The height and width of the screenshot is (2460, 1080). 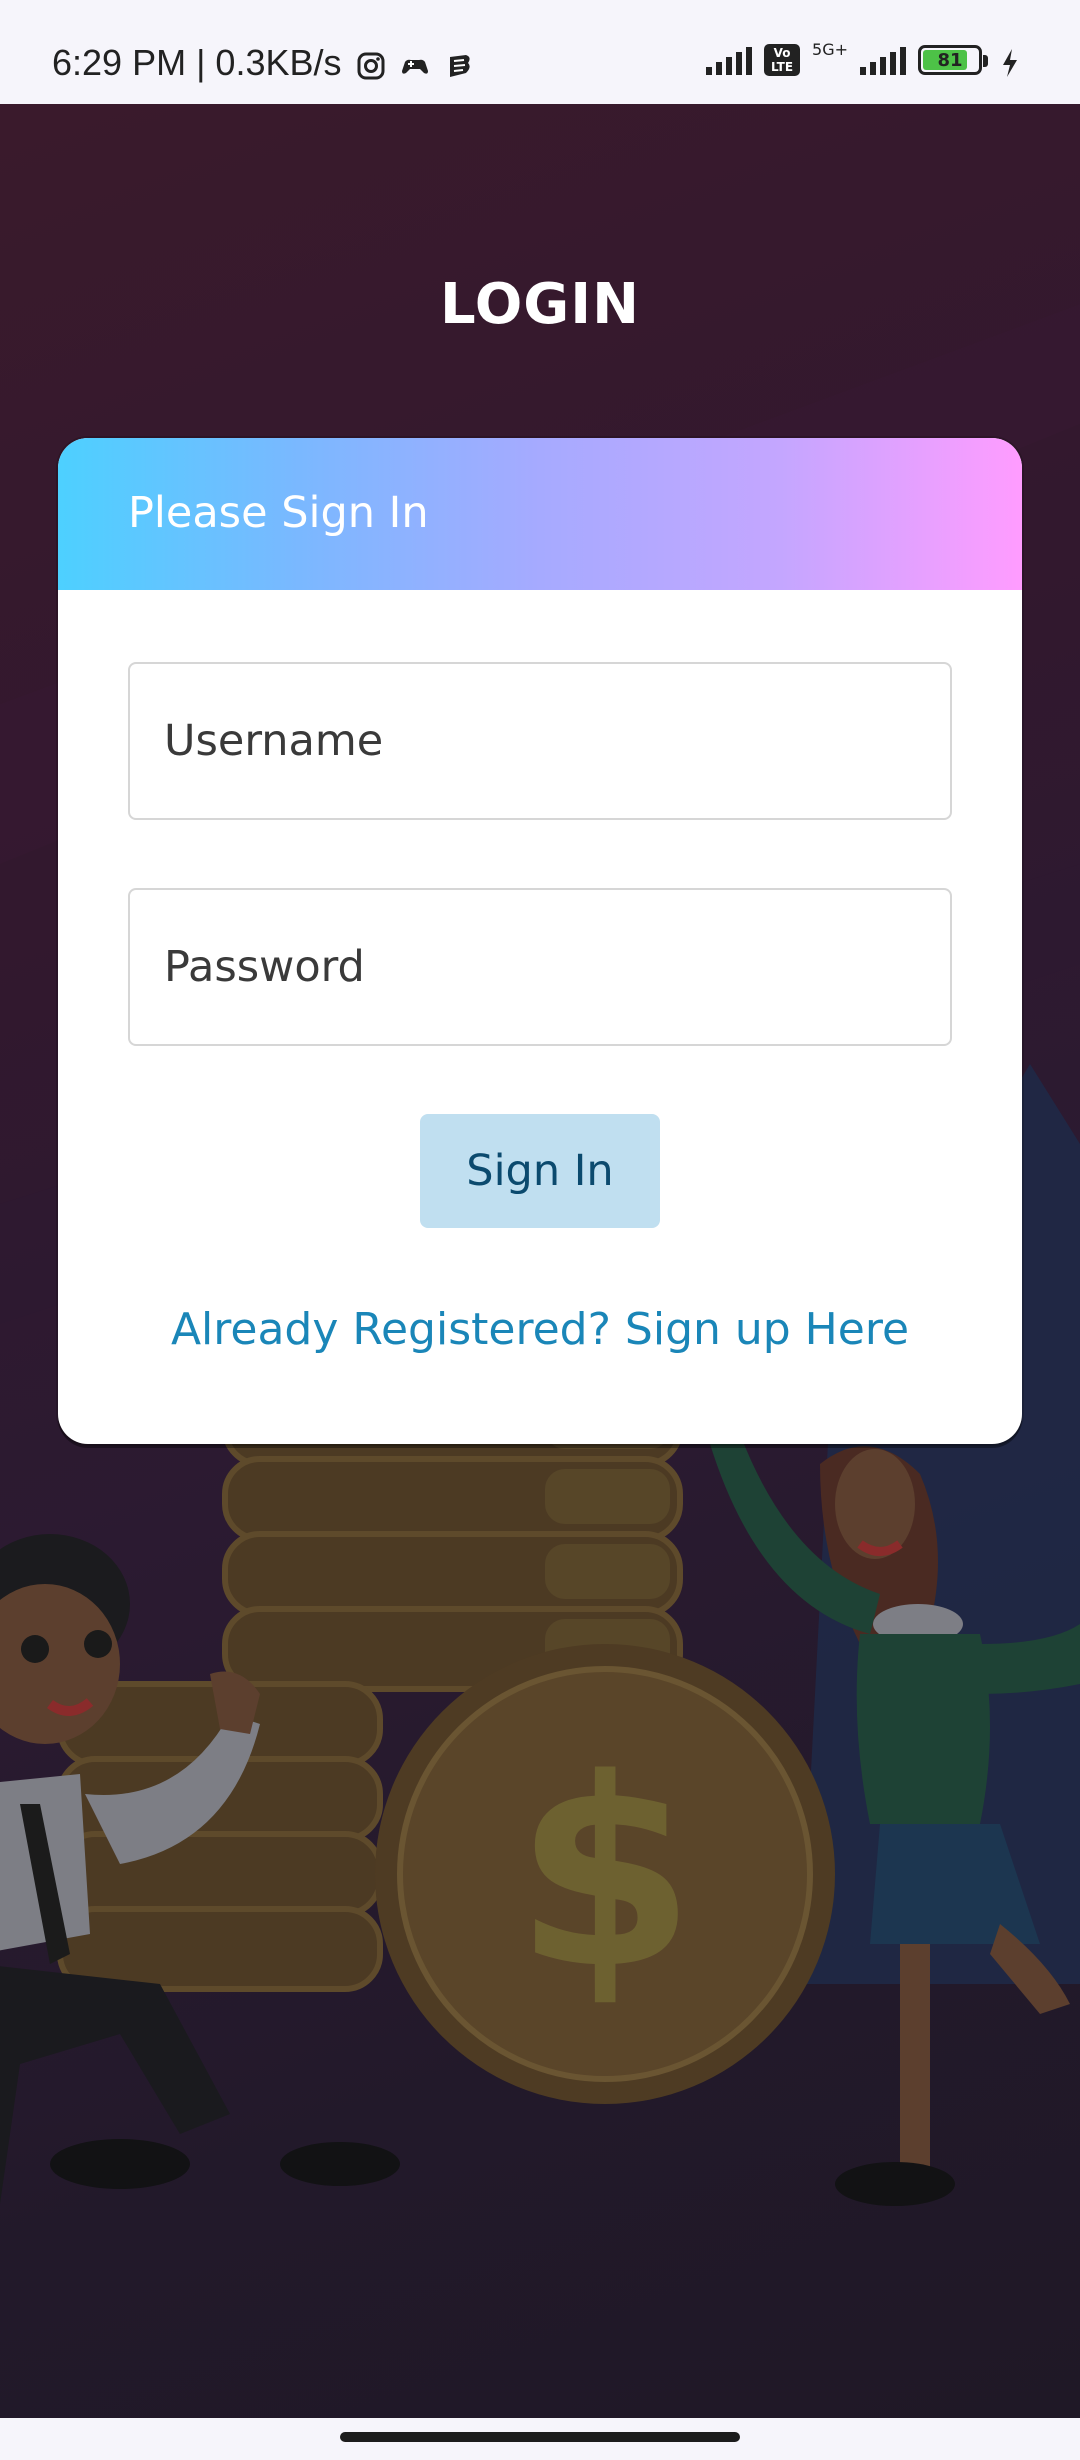 I want to click on username-field, so click(x=540, y=741).